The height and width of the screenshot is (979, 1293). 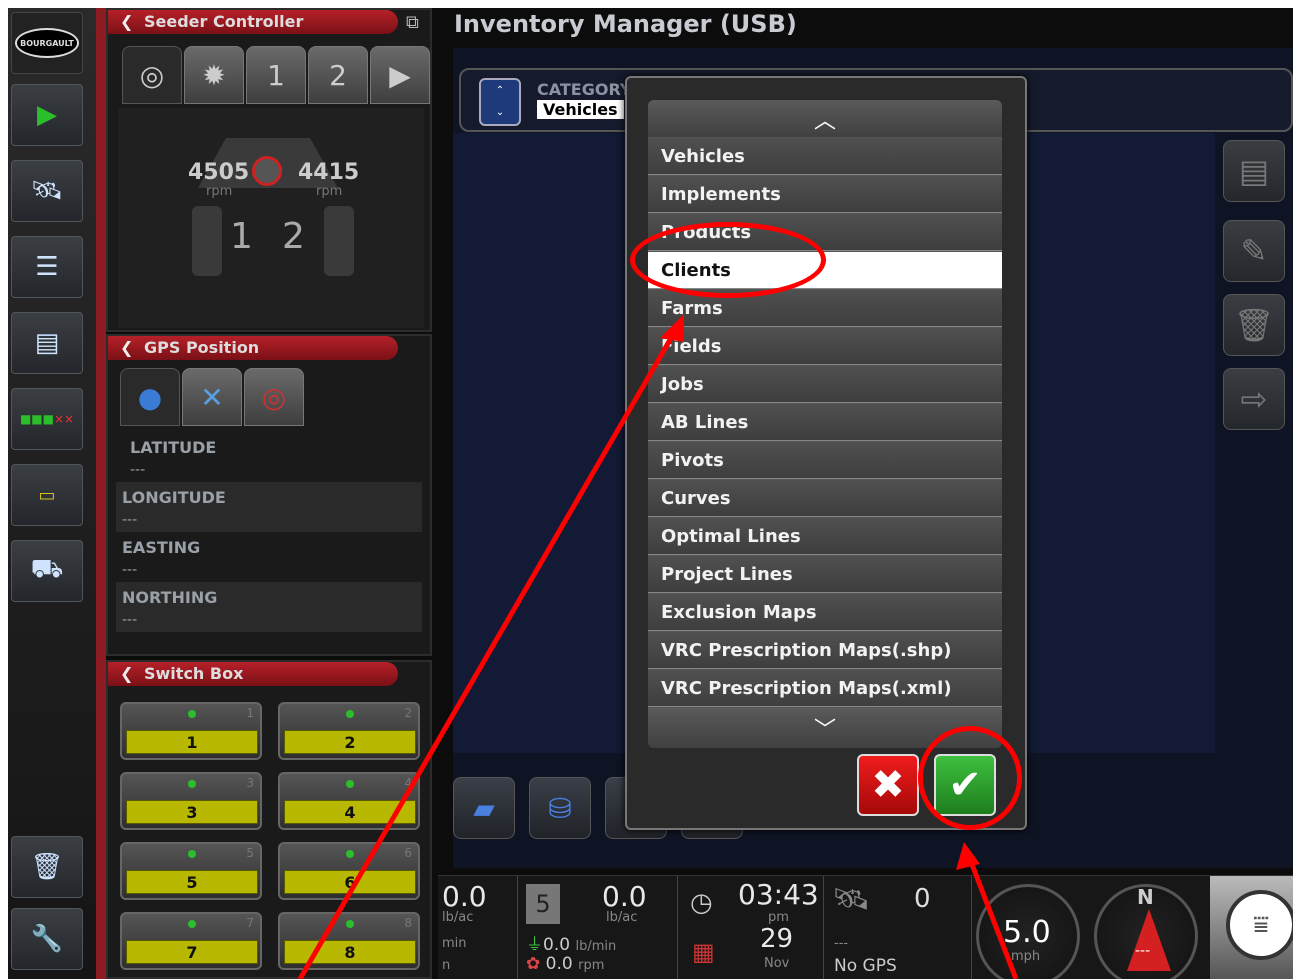 I want to click on annotation-arrow-confirm, so click(x=992, y=916).